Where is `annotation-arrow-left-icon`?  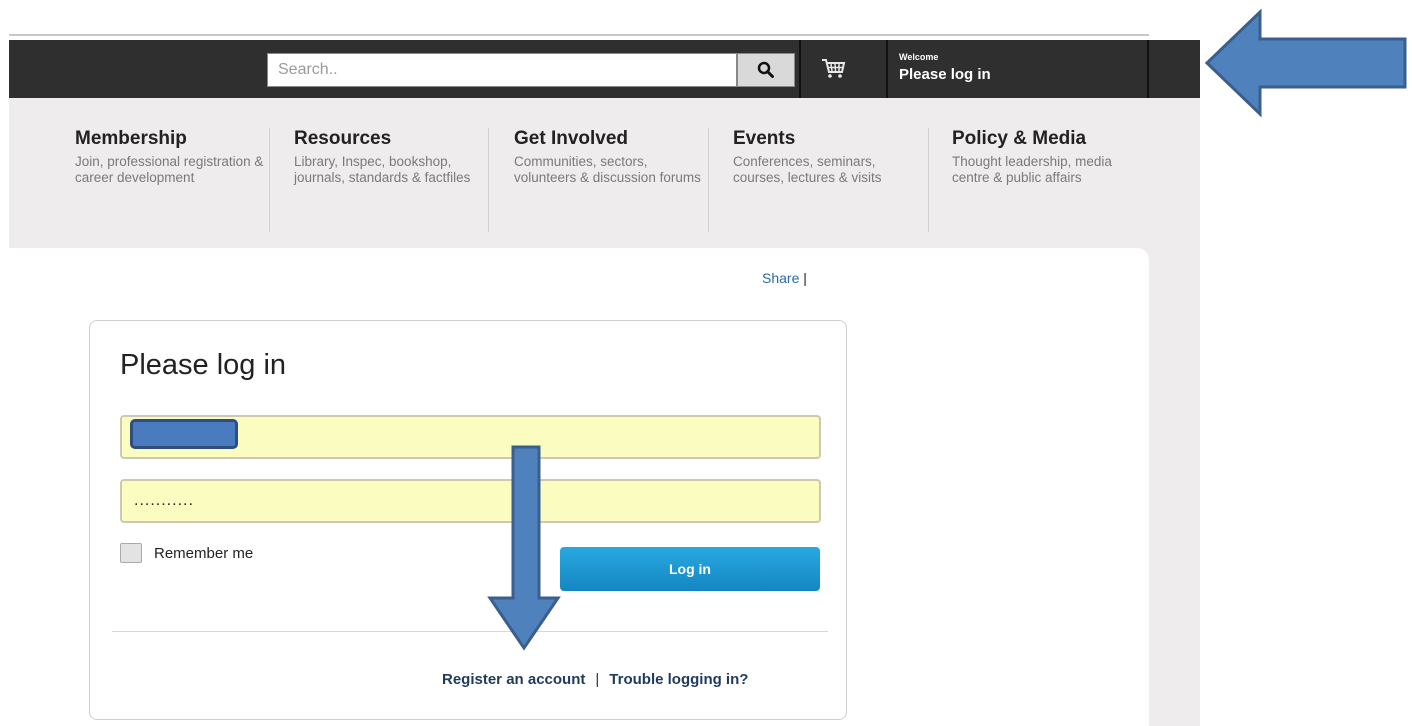 annotation-arrow-left-icon is located at coordinates (1305, 63).